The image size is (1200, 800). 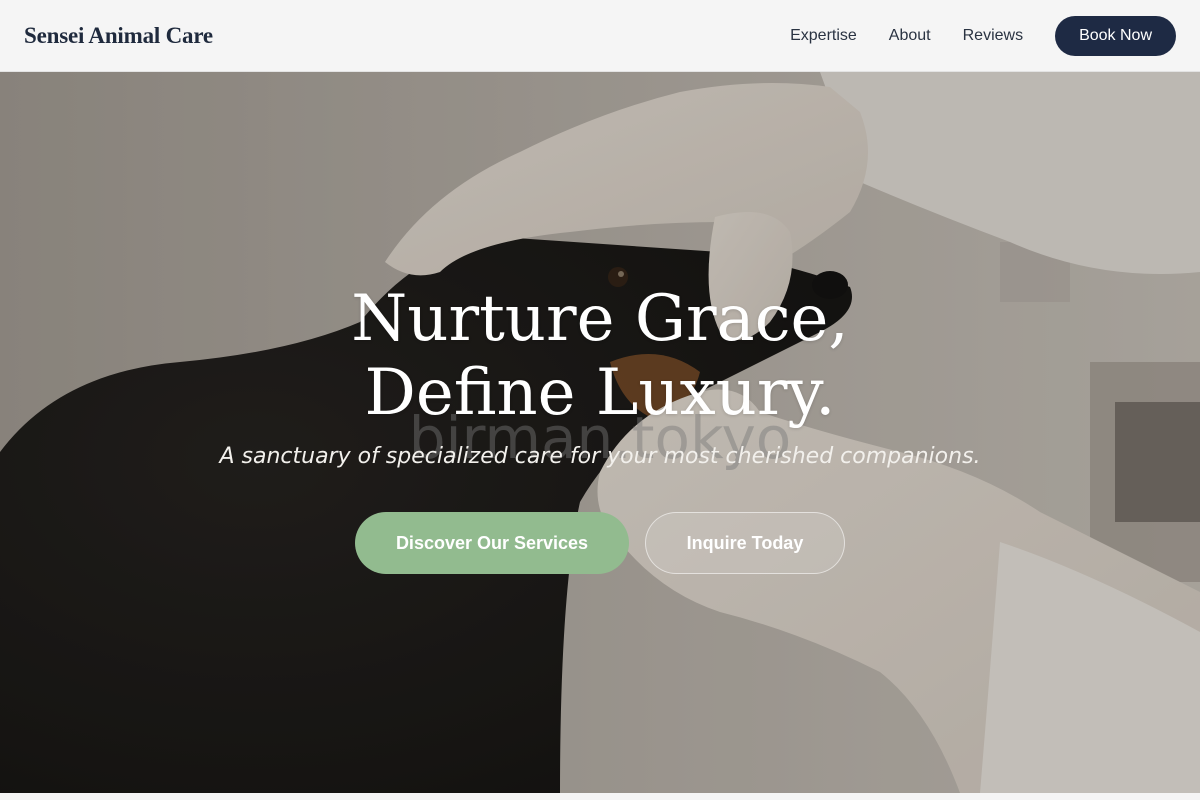 I want to click on brand-logo: Sensei Animal Care, so click(x=118, y=36).